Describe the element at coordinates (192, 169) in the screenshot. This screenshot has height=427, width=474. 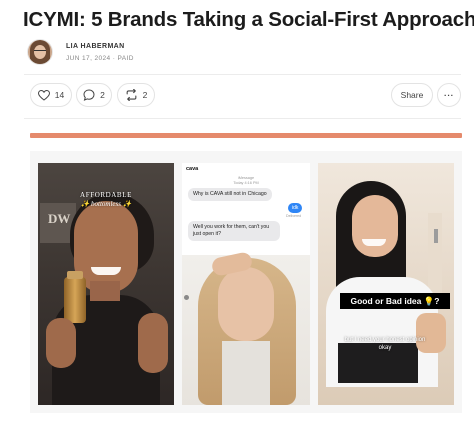
I see `chat-contact-name: cava` at that location.